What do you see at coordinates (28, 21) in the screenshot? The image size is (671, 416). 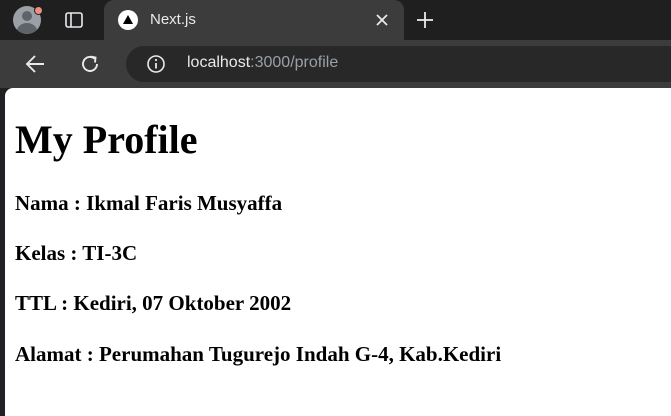 I see `profile-button` at bounding box center [28, 21].